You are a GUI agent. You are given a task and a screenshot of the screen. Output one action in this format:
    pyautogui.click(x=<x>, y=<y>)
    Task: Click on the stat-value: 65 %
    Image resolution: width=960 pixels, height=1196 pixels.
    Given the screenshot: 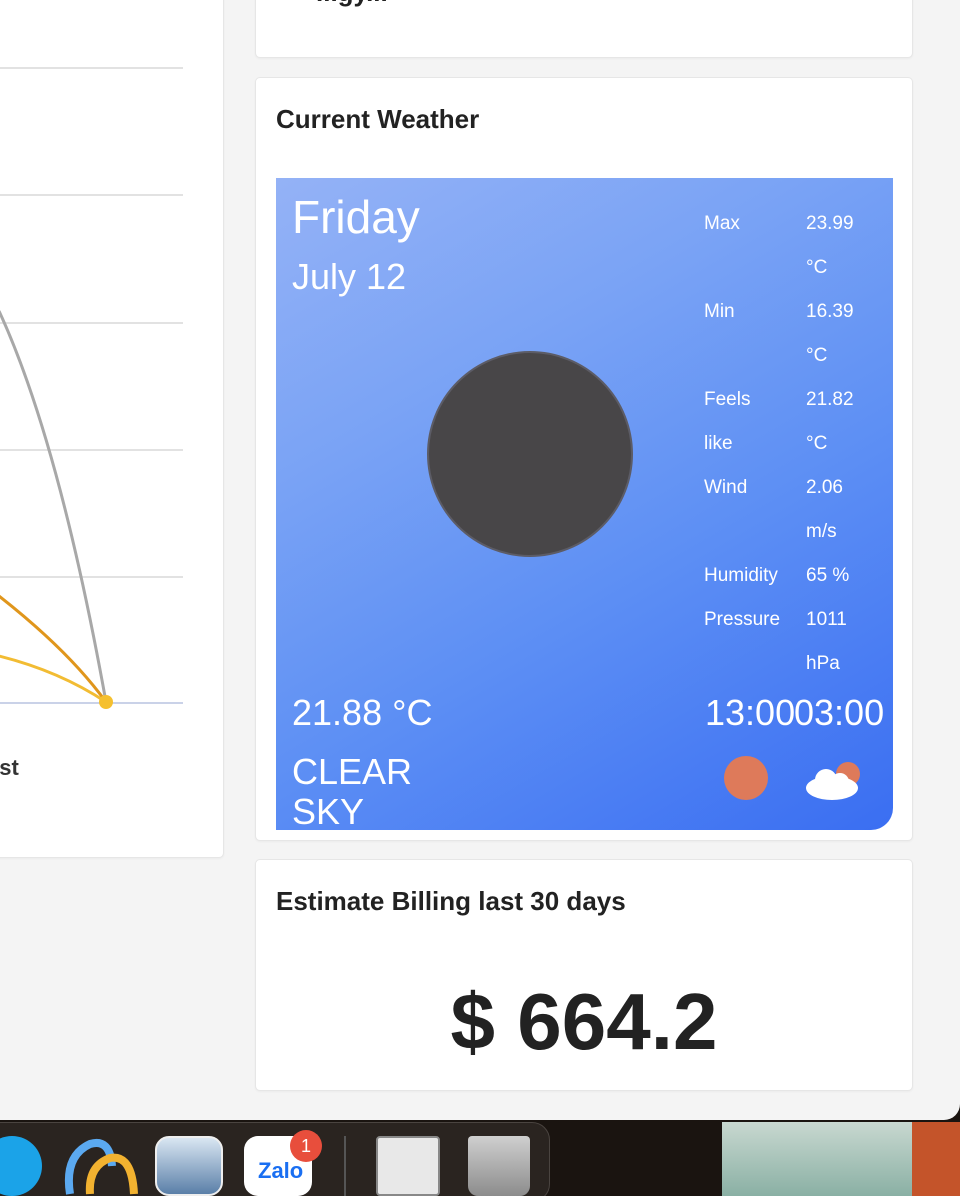 What is the action you would take?
    pyautogui.click(x=828, y=575)
    